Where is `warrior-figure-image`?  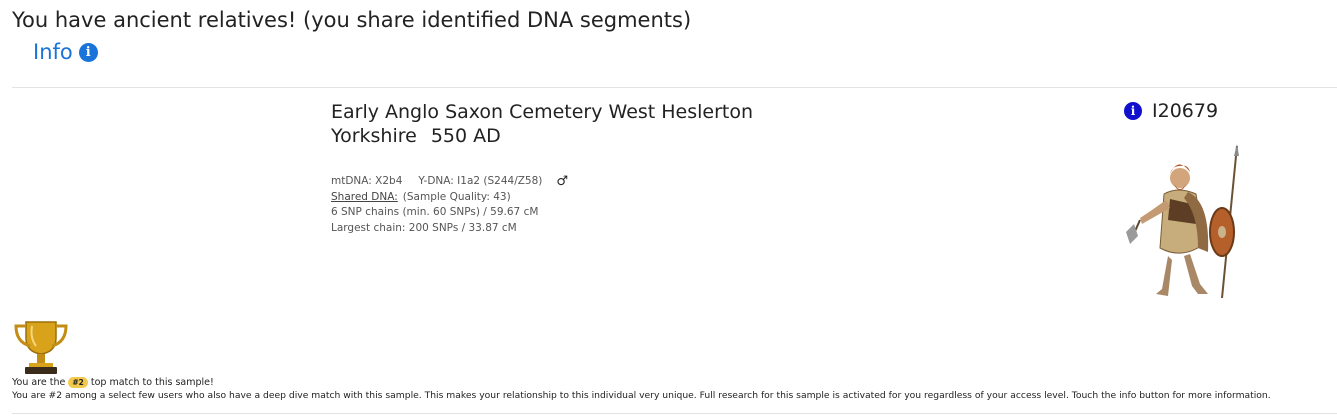
warrior-figure-image is located at coordinates (1182, 221).